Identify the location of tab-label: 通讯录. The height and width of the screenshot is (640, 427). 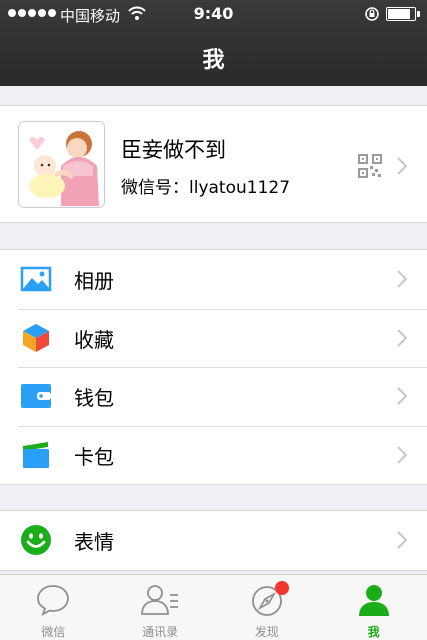
(160, 632).